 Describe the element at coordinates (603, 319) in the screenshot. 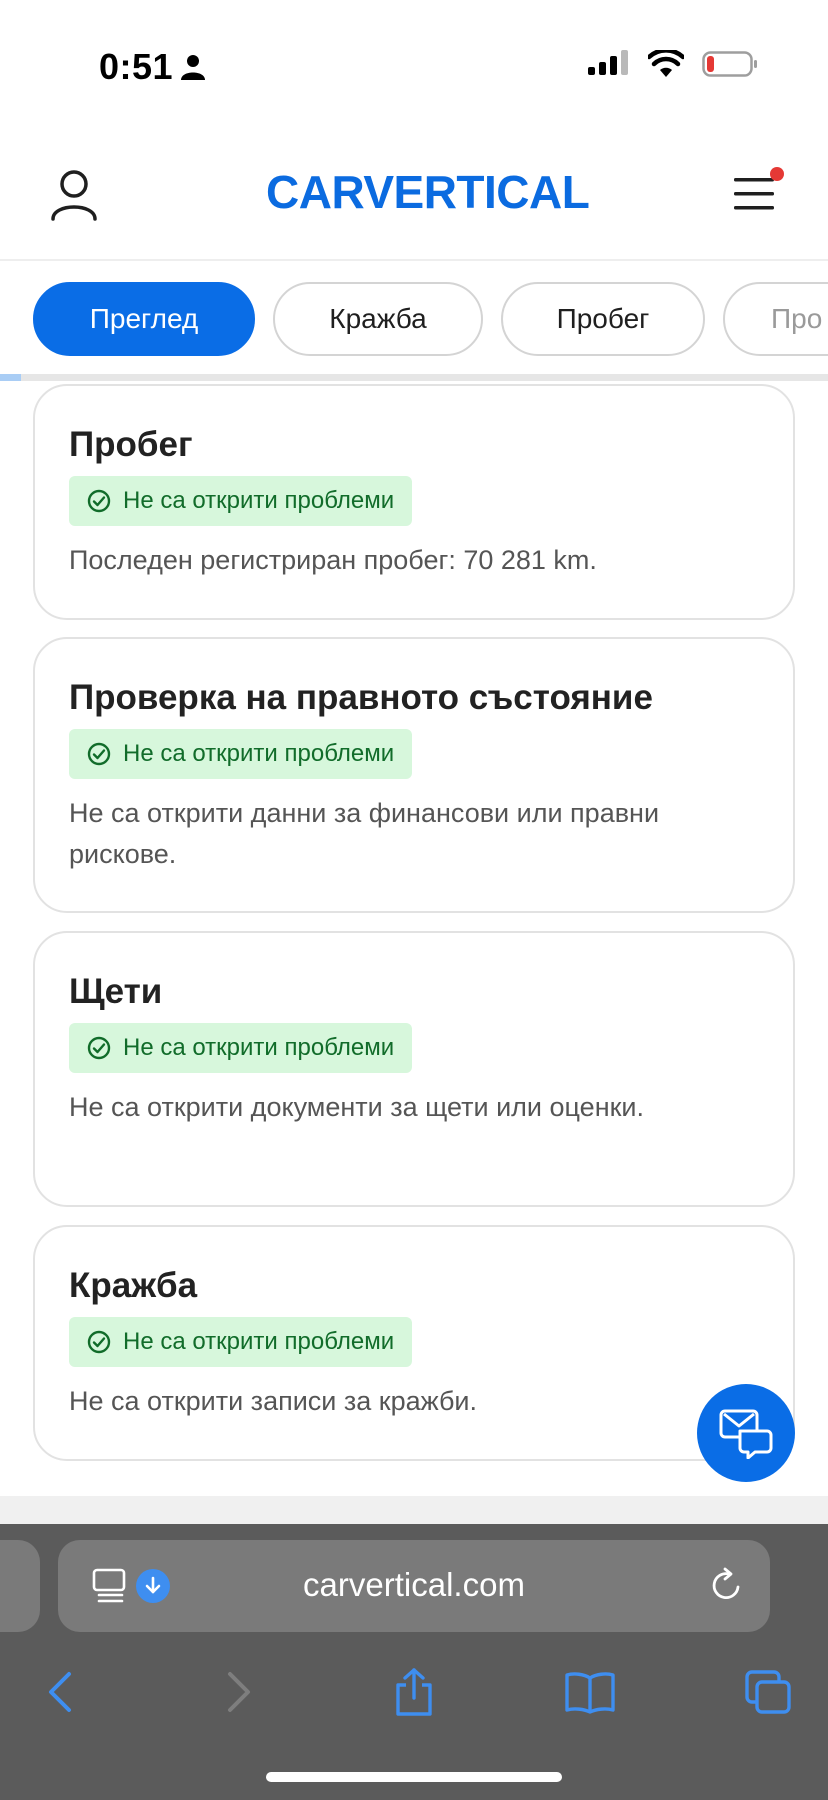

I see `tab-mileage: Пробег` at that location.